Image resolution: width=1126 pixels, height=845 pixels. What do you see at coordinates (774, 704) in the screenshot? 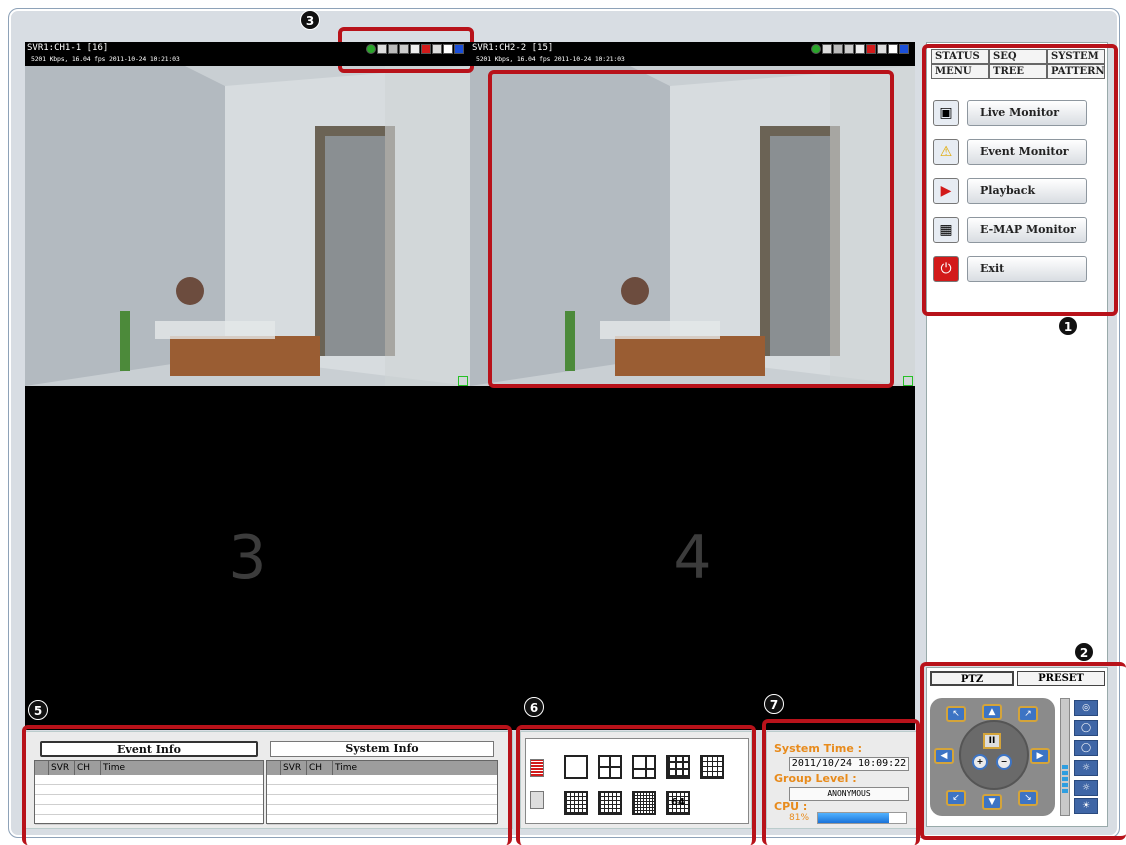
I see `callout-7: 7` at bounding box center [774, 704].